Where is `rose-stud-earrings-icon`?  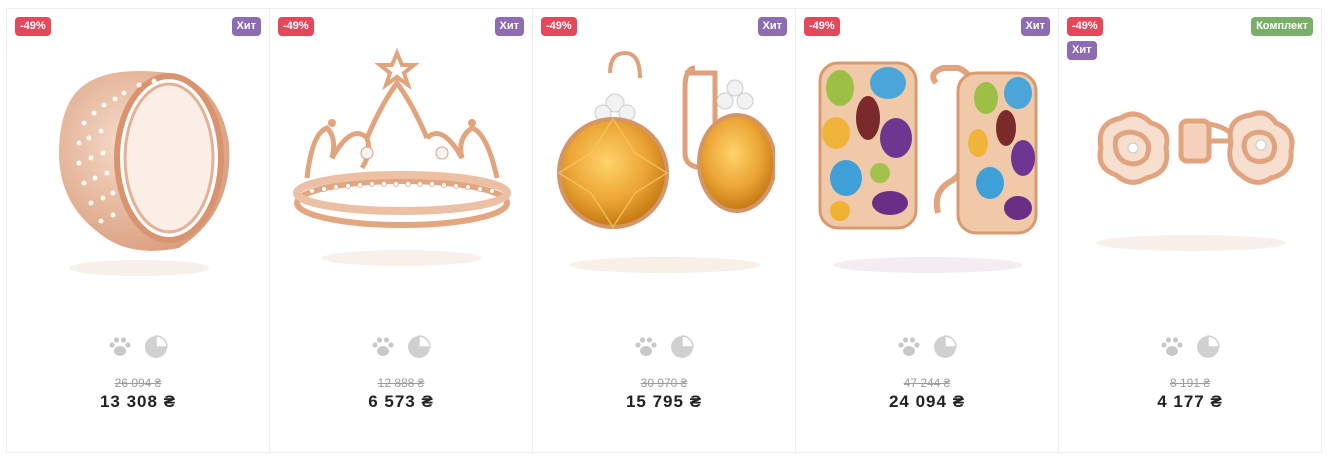 rose-stud-earrings-icon is located at coordinates (1191, 163).